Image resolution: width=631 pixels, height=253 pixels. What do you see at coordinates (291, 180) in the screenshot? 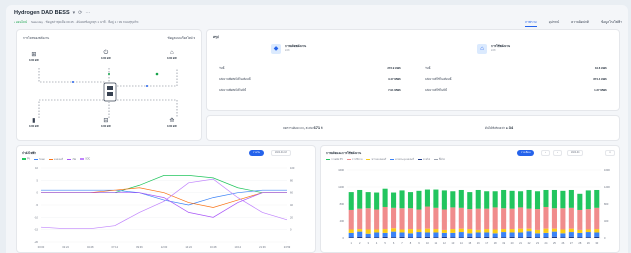
I see `y2-tick-label: 80` at bounding box center [291, 180].